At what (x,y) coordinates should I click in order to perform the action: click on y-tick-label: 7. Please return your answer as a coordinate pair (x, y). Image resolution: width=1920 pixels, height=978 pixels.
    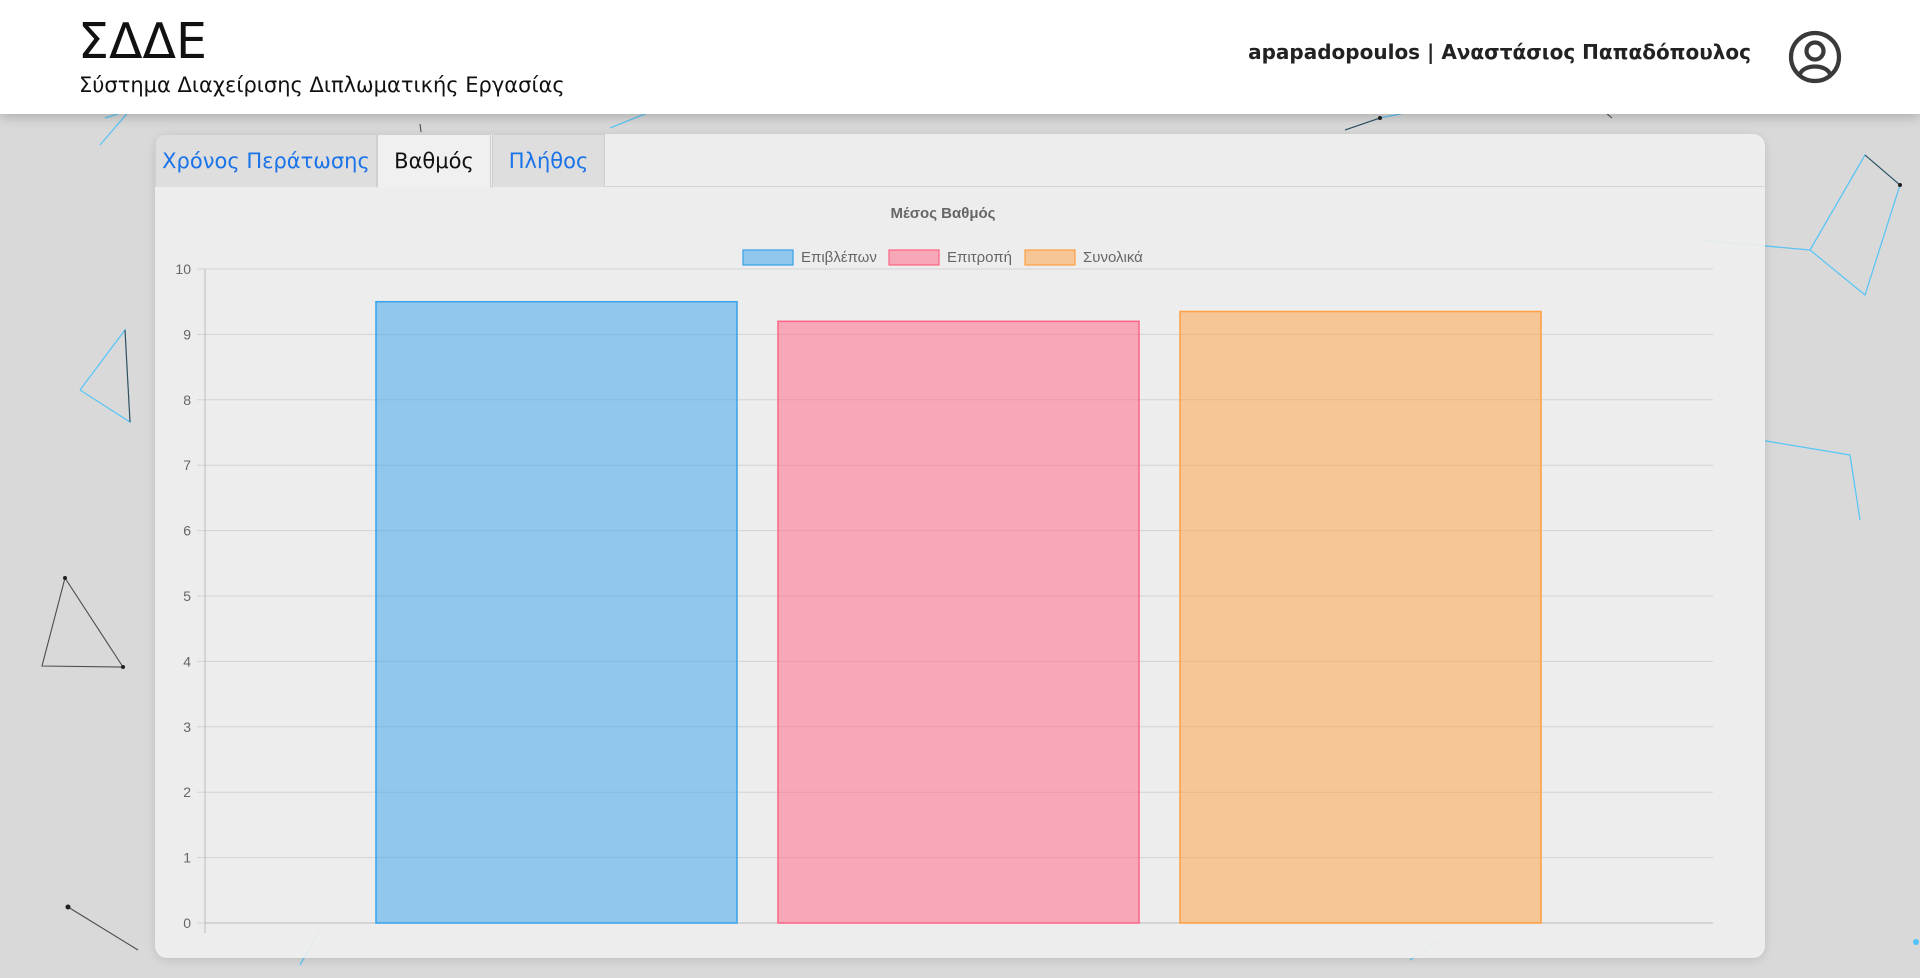
    Looking at the image, I should click on (187, 465).